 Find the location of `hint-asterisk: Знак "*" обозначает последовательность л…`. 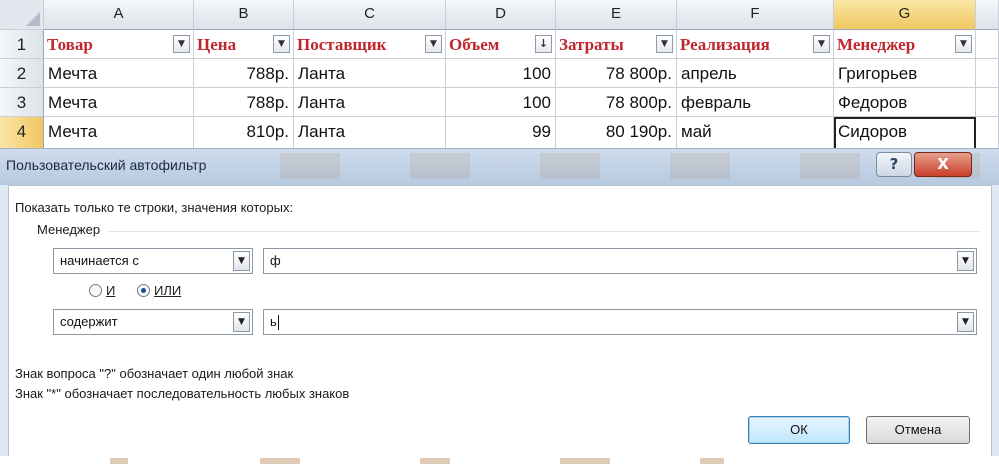

hint-asterisk: Знак "*" обозначает последовательность л… is located at coordinates (182, 393).